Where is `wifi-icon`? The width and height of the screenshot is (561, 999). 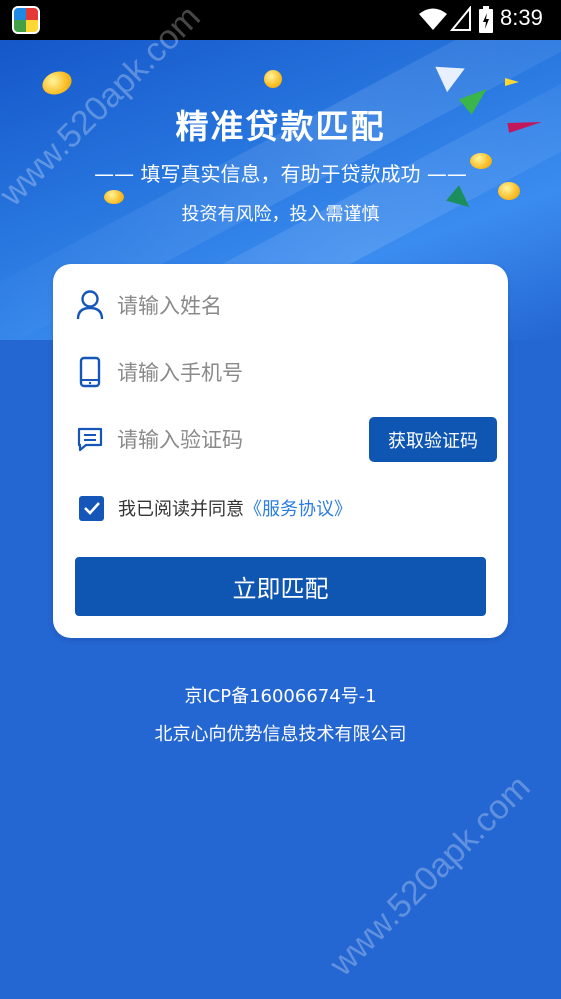 wifi-icon is located at coordinates (433, 19).